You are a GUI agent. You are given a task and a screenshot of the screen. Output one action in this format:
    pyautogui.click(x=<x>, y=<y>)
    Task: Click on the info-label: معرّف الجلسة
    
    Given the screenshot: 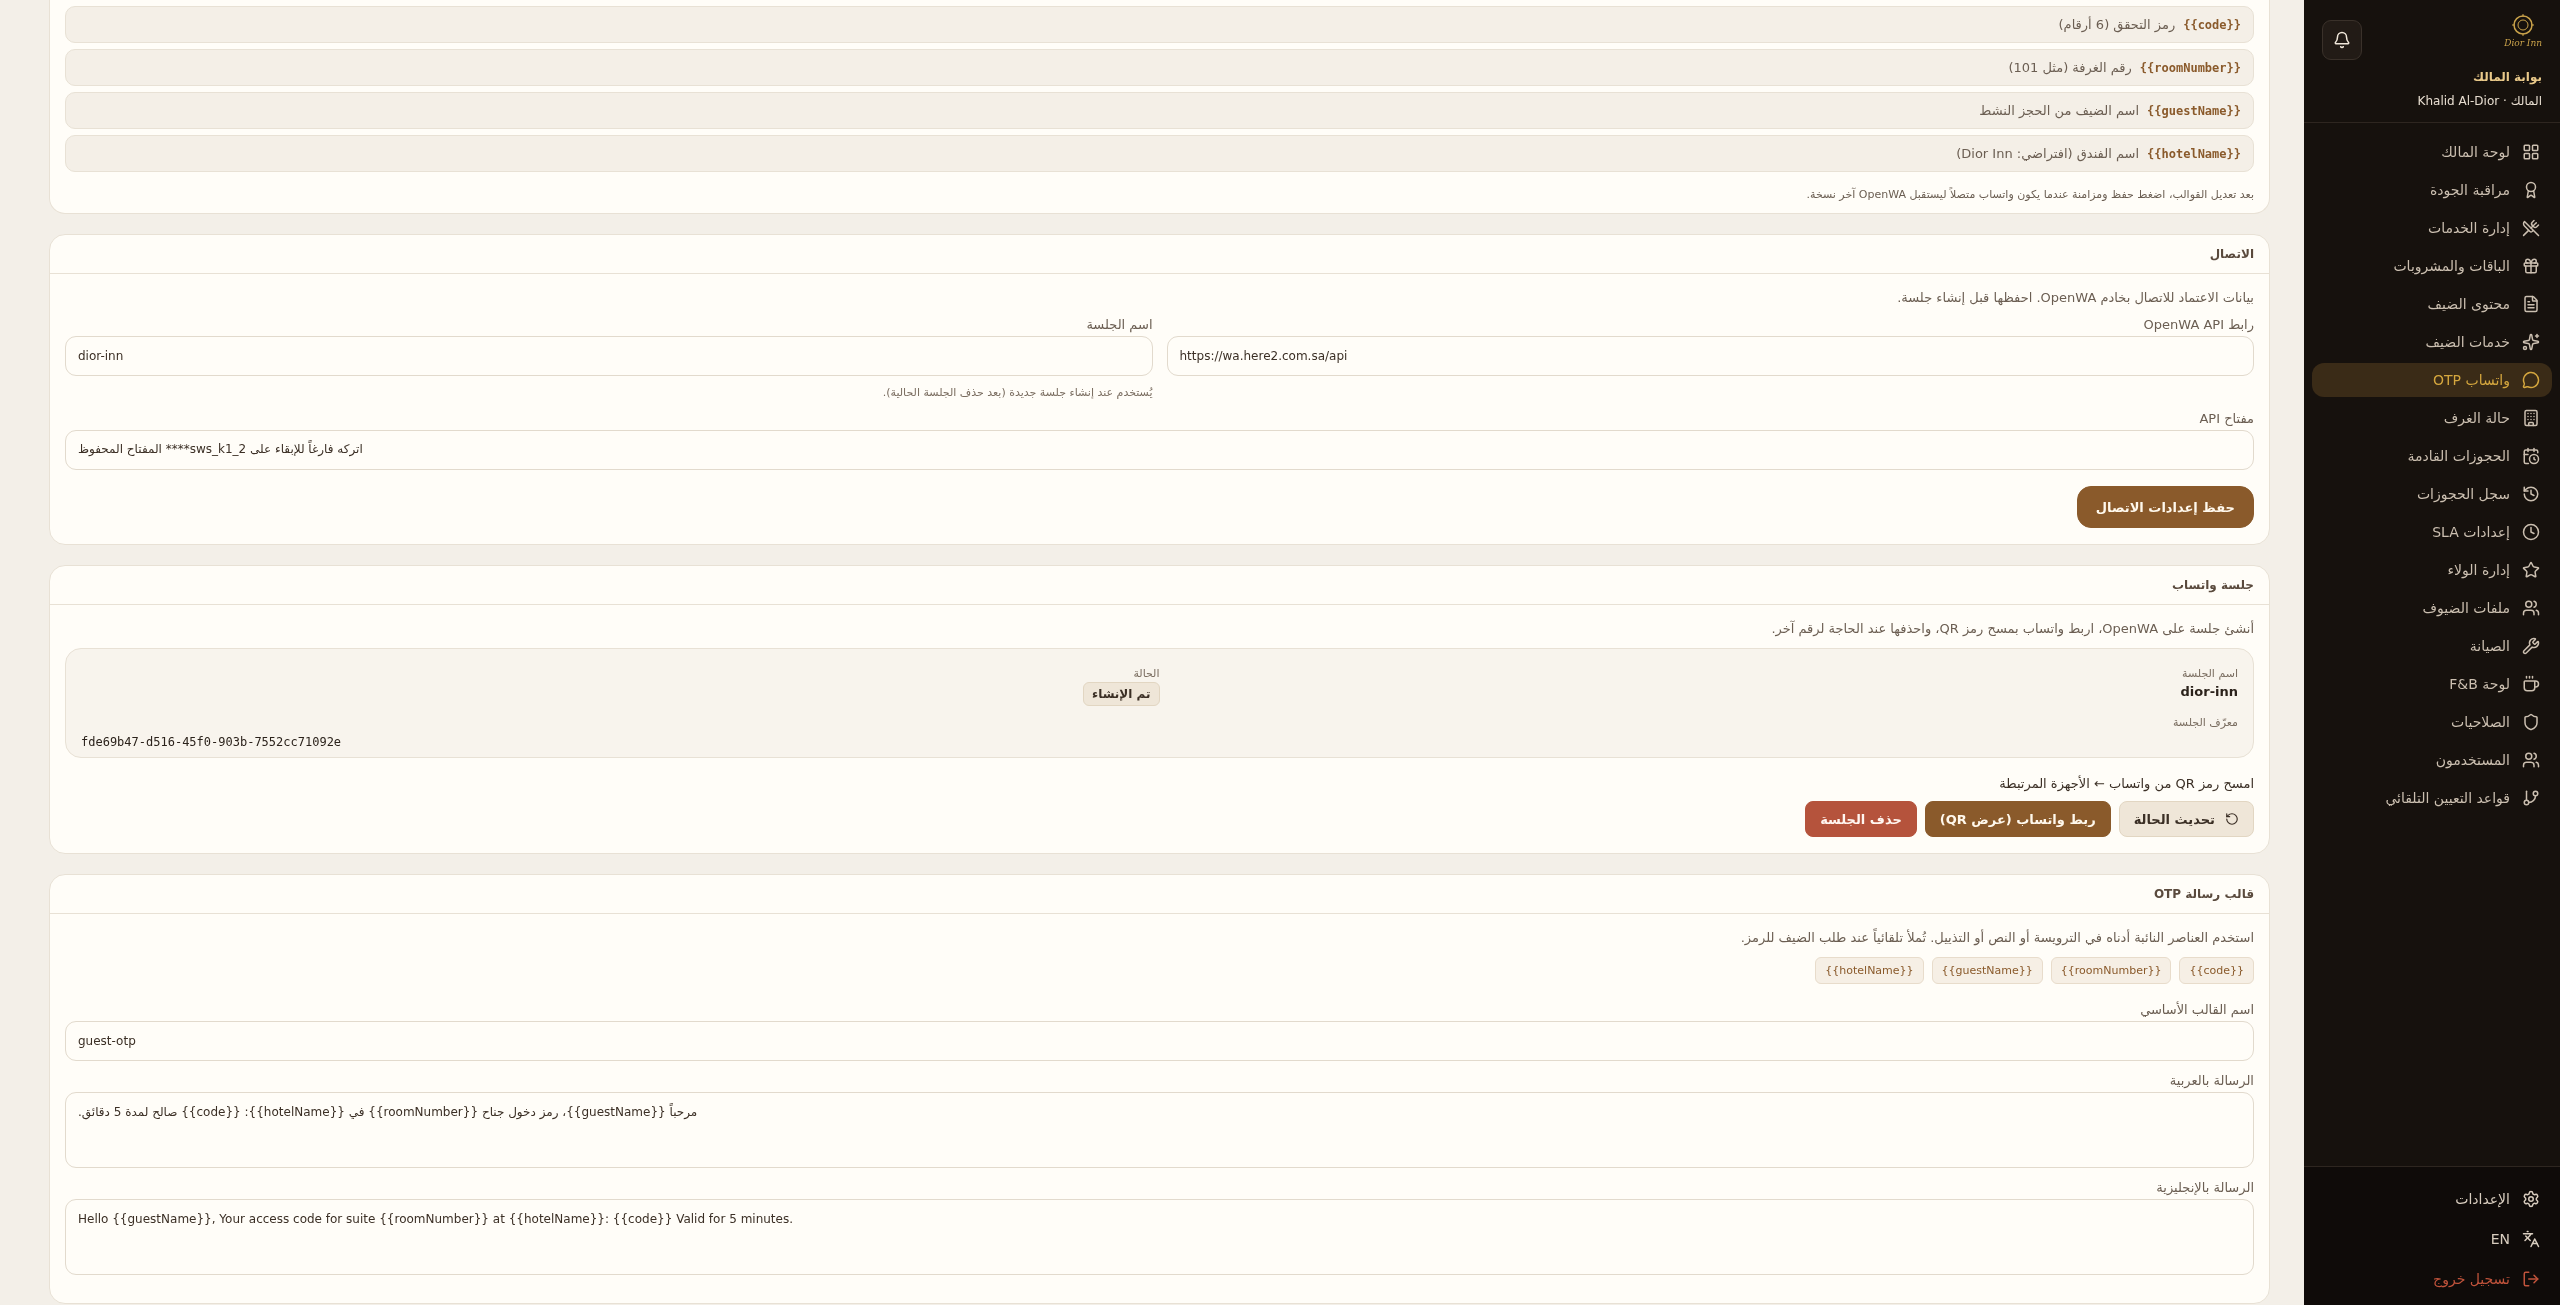 What is the action you would take?
    pyautogui.click(x=2204, y=722)
    